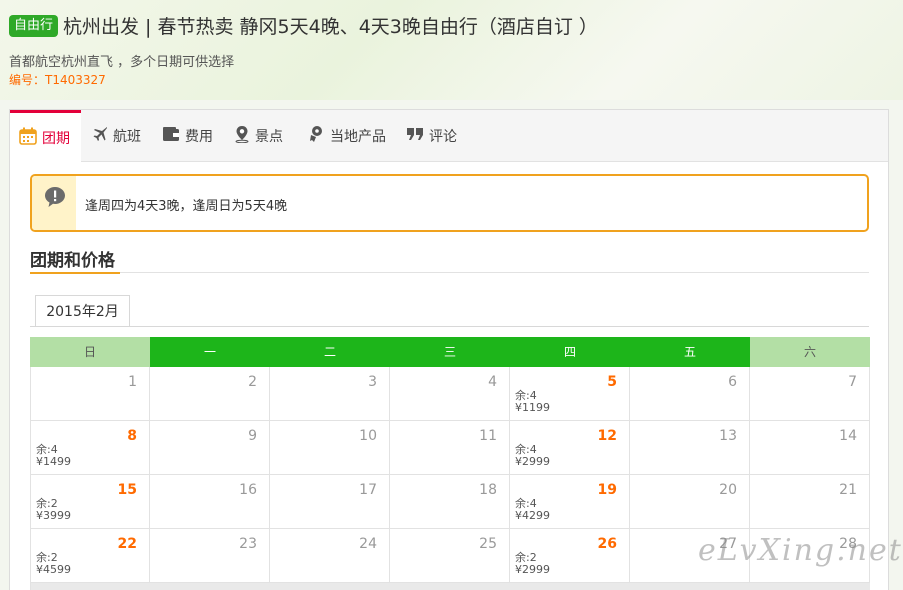 This screenshot has width=903, height=590. I want to click on comment-icon, so click(415, 136).